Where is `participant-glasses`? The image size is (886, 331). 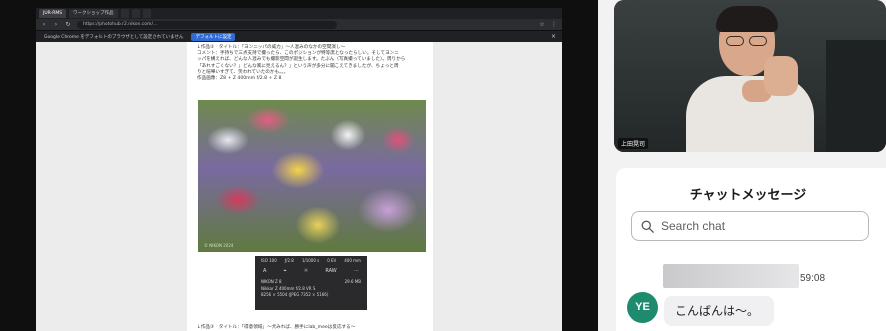
participant-glasses is located at coordinates (747, 41).